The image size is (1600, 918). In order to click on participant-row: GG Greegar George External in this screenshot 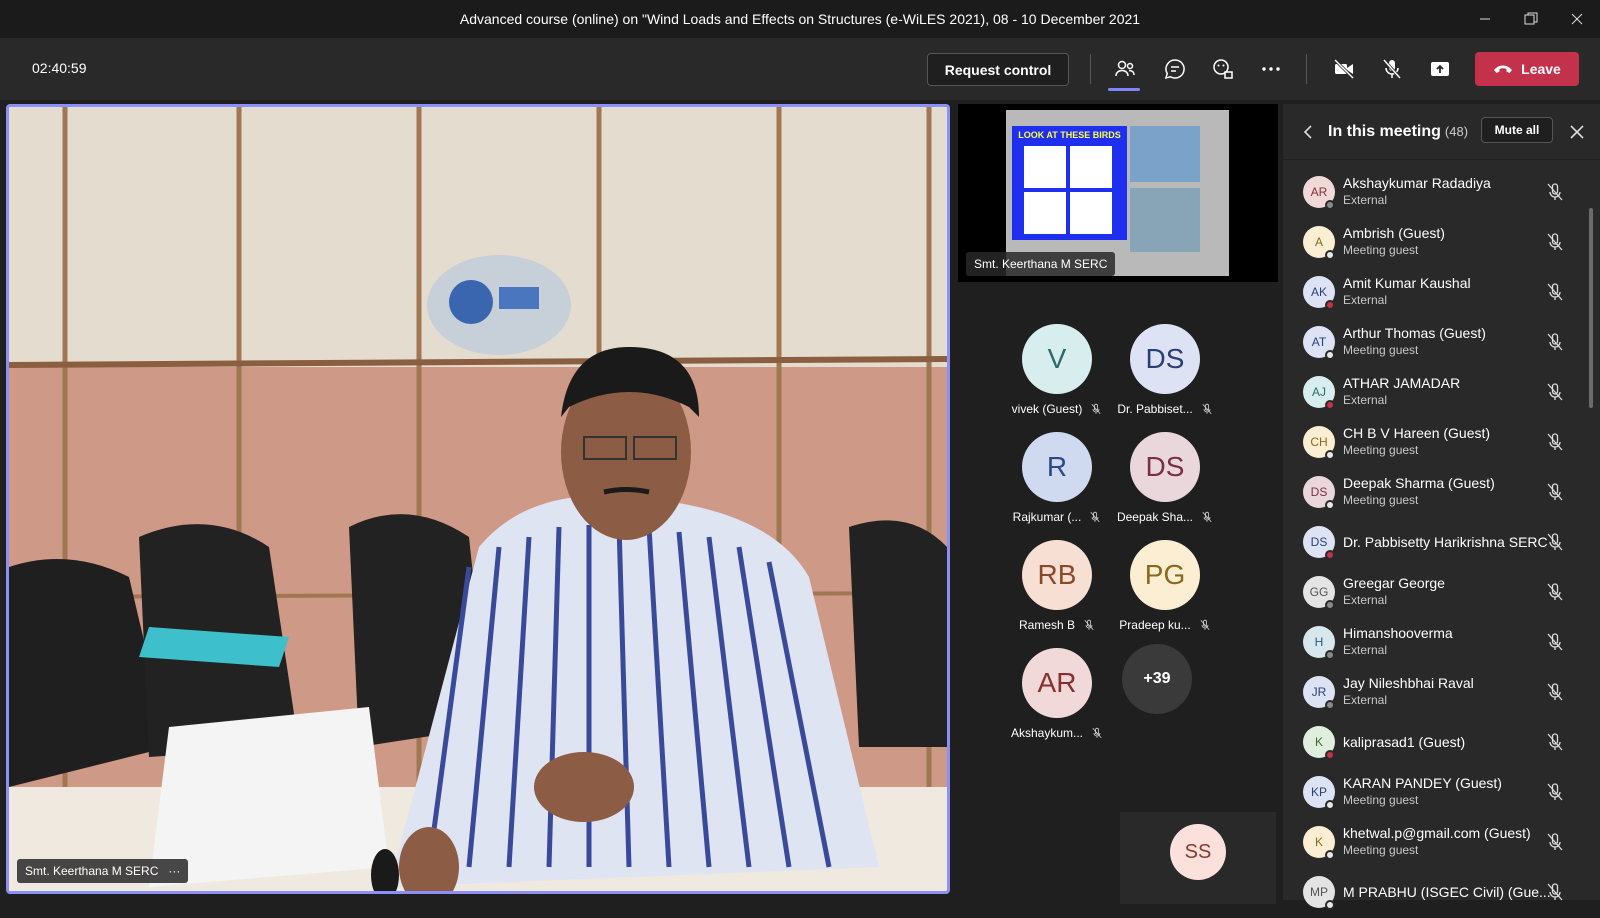, I will do `click(1433, 593)`.